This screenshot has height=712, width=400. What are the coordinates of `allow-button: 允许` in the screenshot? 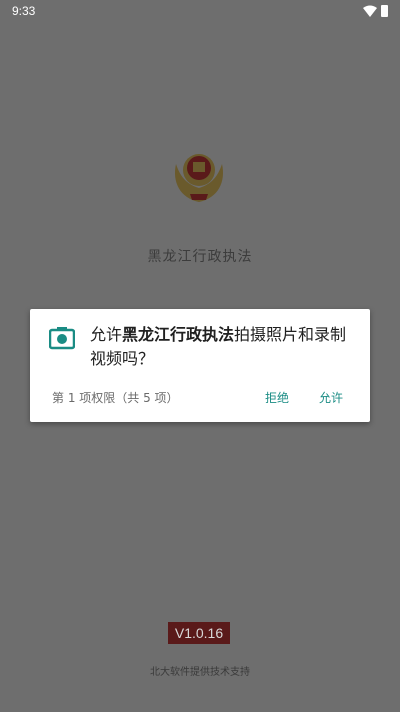 It's located at (331, 397).